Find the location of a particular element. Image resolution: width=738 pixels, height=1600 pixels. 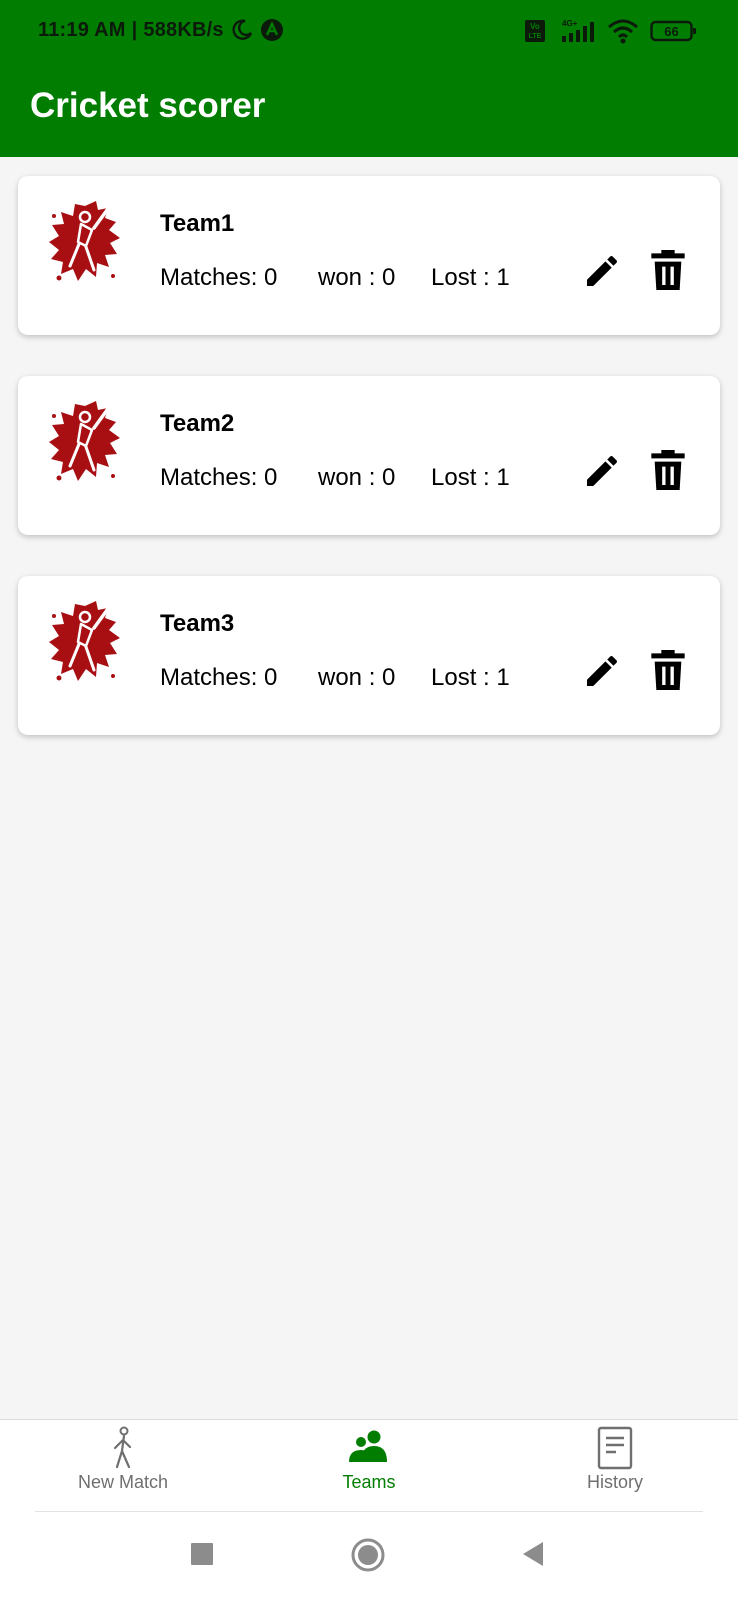

team-card: Team3 Matches: 0 won : 0 Lost : 1 is located at coordinates (369, 655).